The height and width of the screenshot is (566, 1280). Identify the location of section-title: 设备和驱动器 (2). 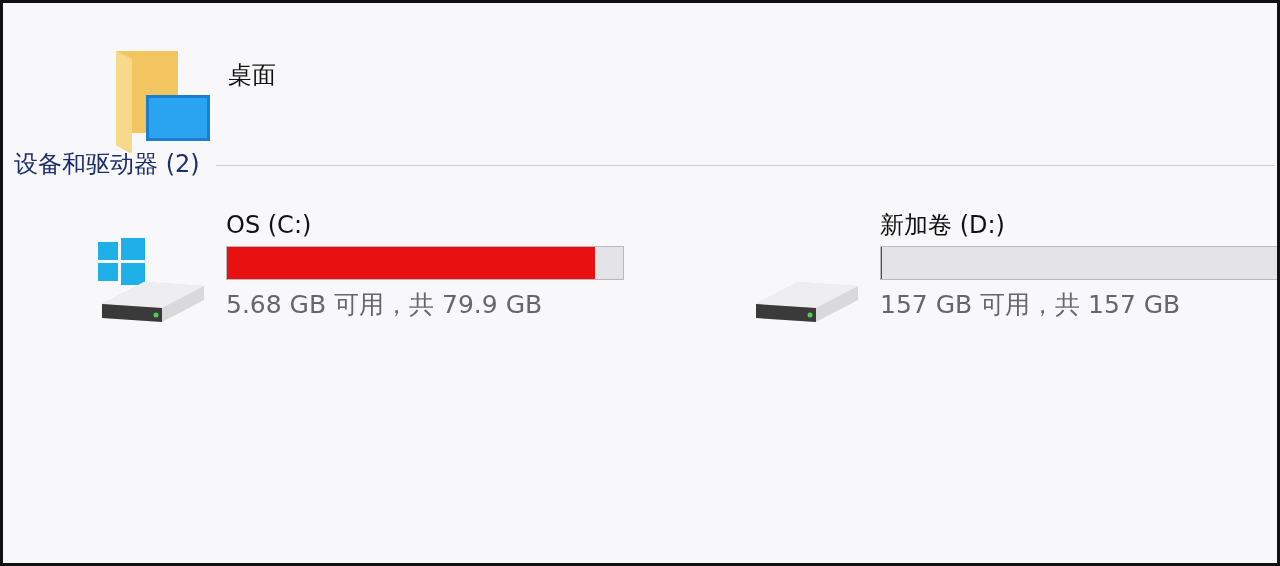
(107, 164).